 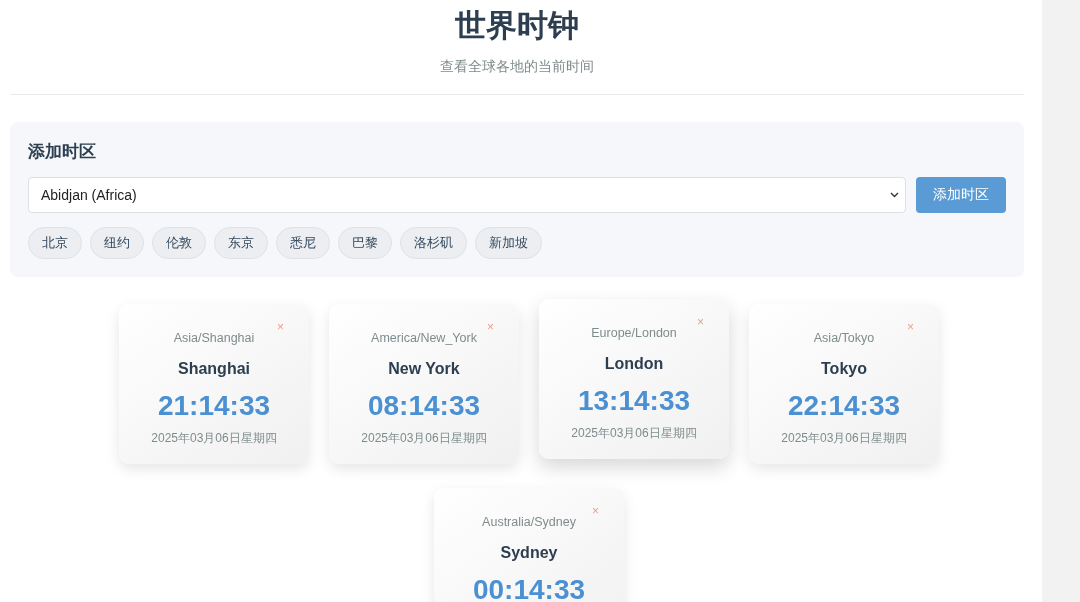 What do you see at coordinates (365, 243) in the screenshot?
I see `city-chip: 巴黎` at bounding box center [365, 243].